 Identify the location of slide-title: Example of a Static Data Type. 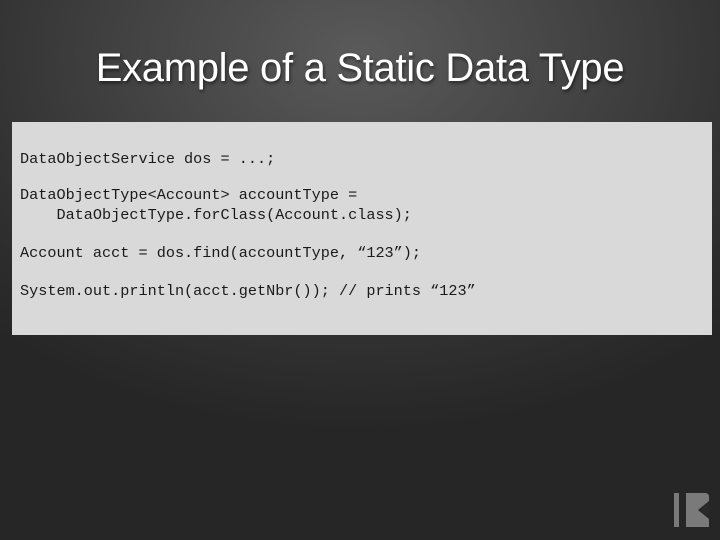
(360, 68).